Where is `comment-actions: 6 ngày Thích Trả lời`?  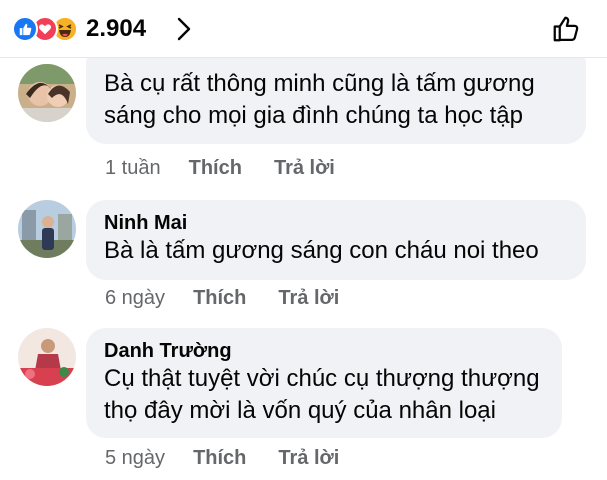 comment-actions: 6 ngày Thích Trả lời is located at coordinates (222, 298).